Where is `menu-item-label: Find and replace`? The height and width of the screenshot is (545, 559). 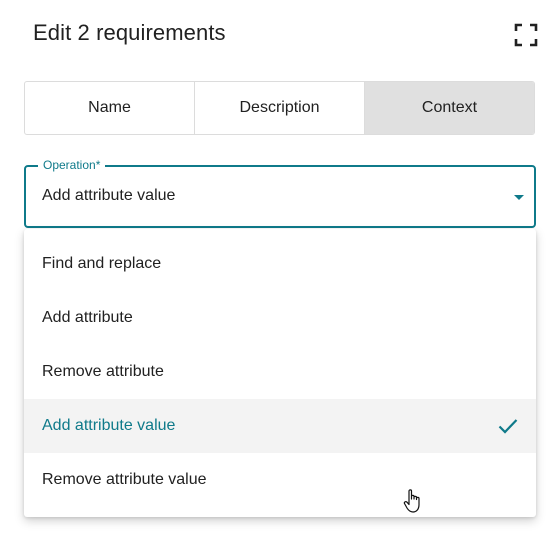 menu-item-label: Find and replace is located at coordinates (102, 263).